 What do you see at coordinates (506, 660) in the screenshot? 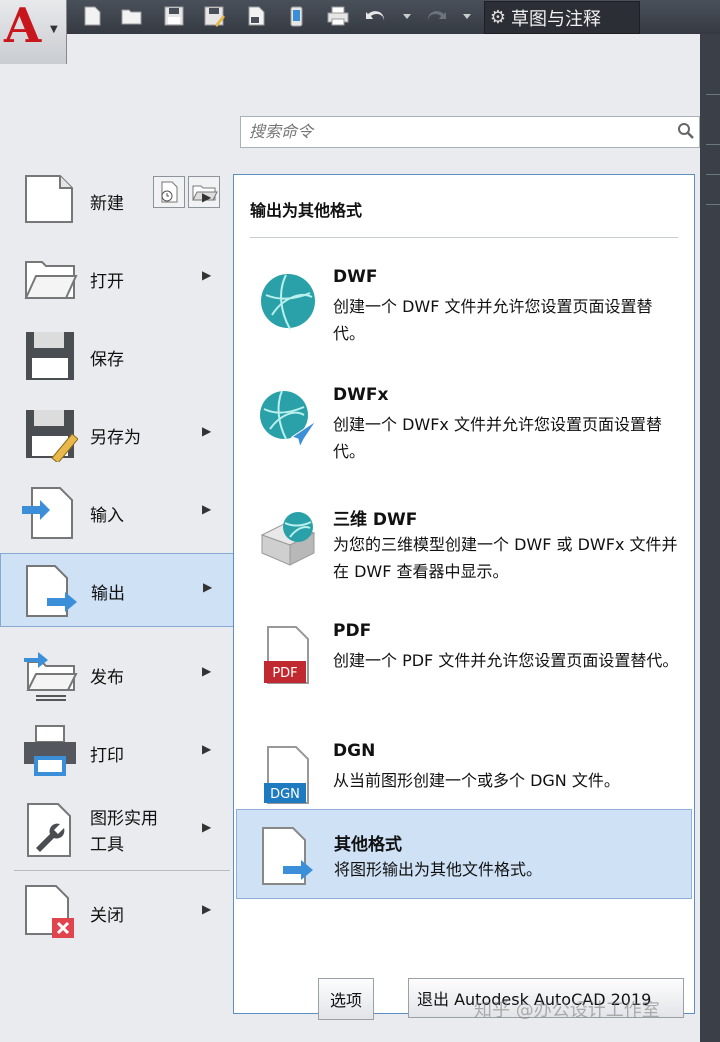
I see `export-item-description: 创建一个 PDF 文件并允许您设置页面设置替代。` at bounding box center [506, 660].